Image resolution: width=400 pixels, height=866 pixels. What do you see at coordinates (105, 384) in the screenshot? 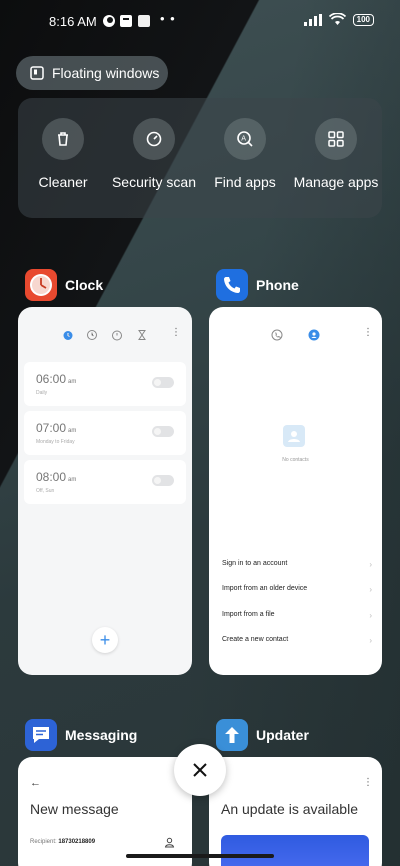
I see `alarm-row: 06:00 am Daily` at bounding box center [105, 384].